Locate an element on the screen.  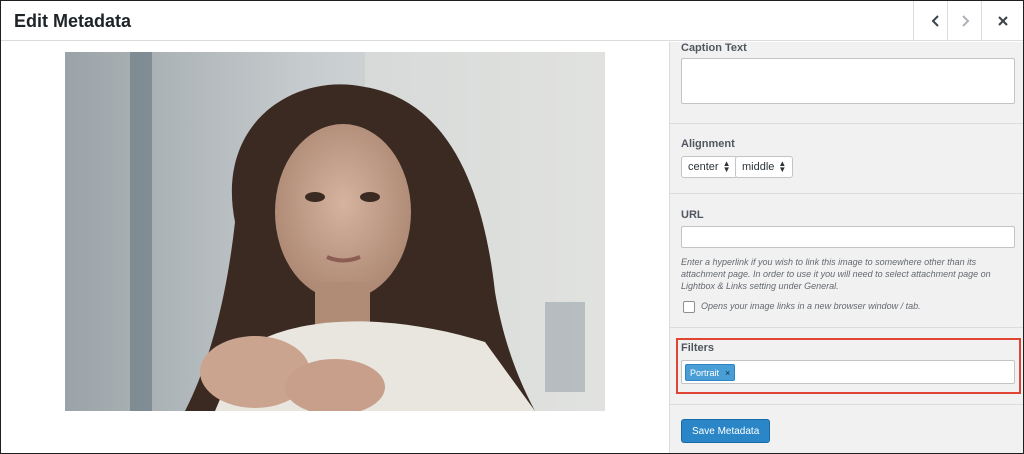
modal-header: Edit Metadata is located at coordinates (512, 21).